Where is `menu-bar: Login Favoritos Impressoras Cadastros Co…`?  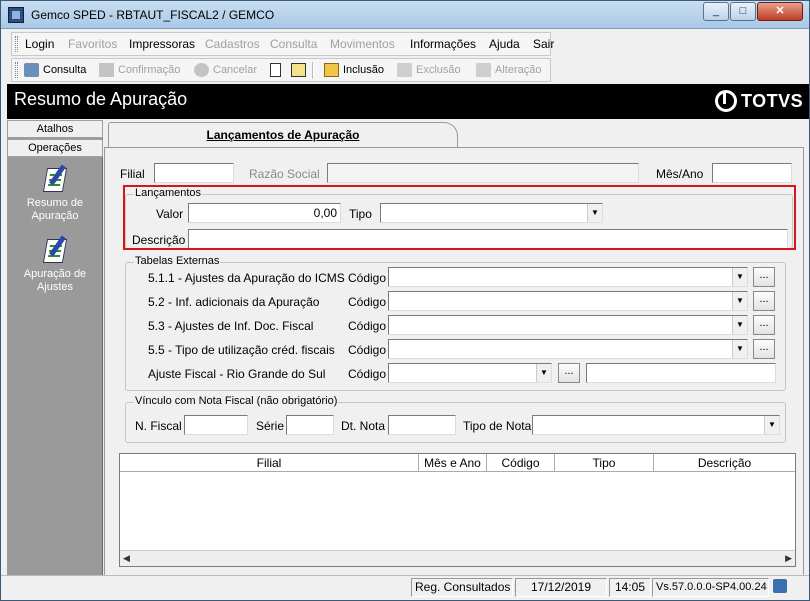 menu-bar: Login Favoritos Impressoras Cadastros Co… is located at coordinates (282, 44).